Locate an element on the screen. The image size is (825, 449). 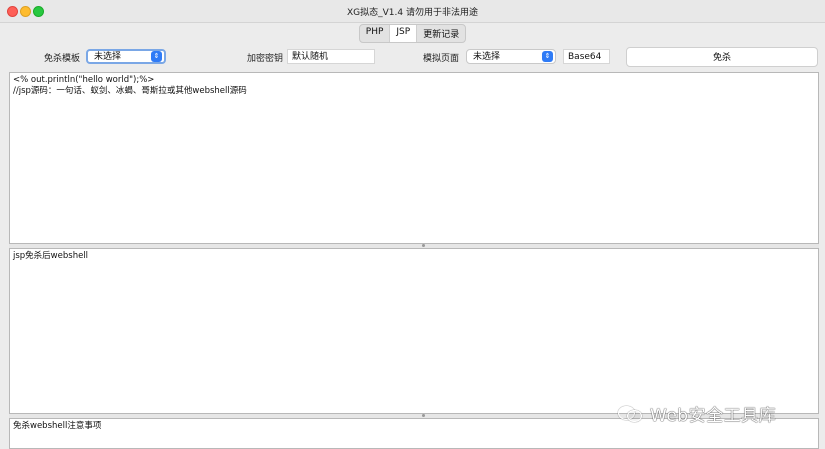
page-select: 未选择 ⇕ is located at coordinates (511, 56).